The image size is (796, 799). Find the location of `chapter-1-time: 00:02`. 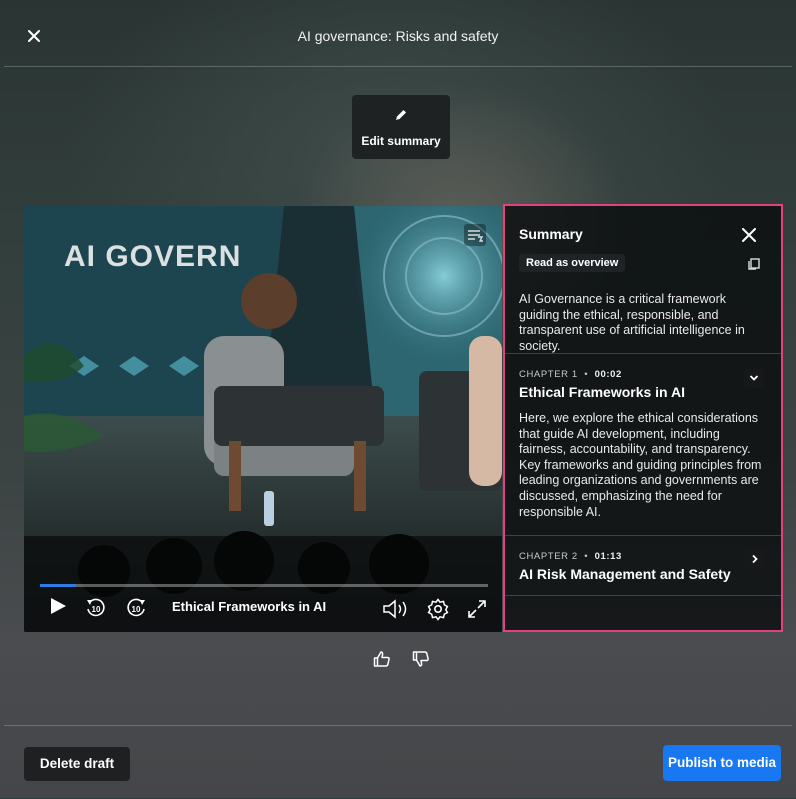

chapter-1-time: 00:02 is located at coordinates (608, 374).